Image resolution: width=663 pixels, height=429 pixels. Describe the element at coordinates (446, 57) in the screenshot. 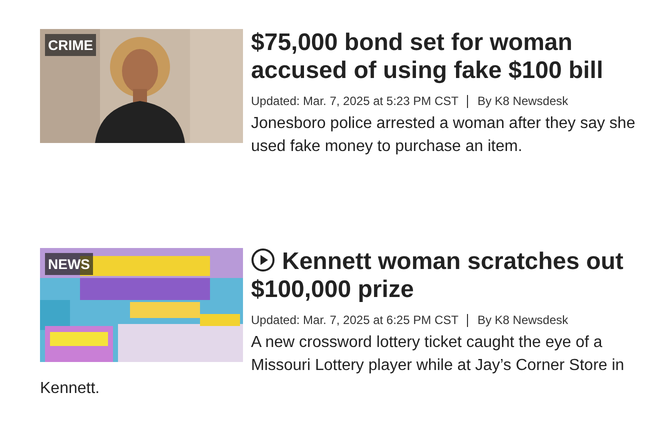

I see `headline: $75,000 bond set for woman accused of using fake $100 bill` at that location.